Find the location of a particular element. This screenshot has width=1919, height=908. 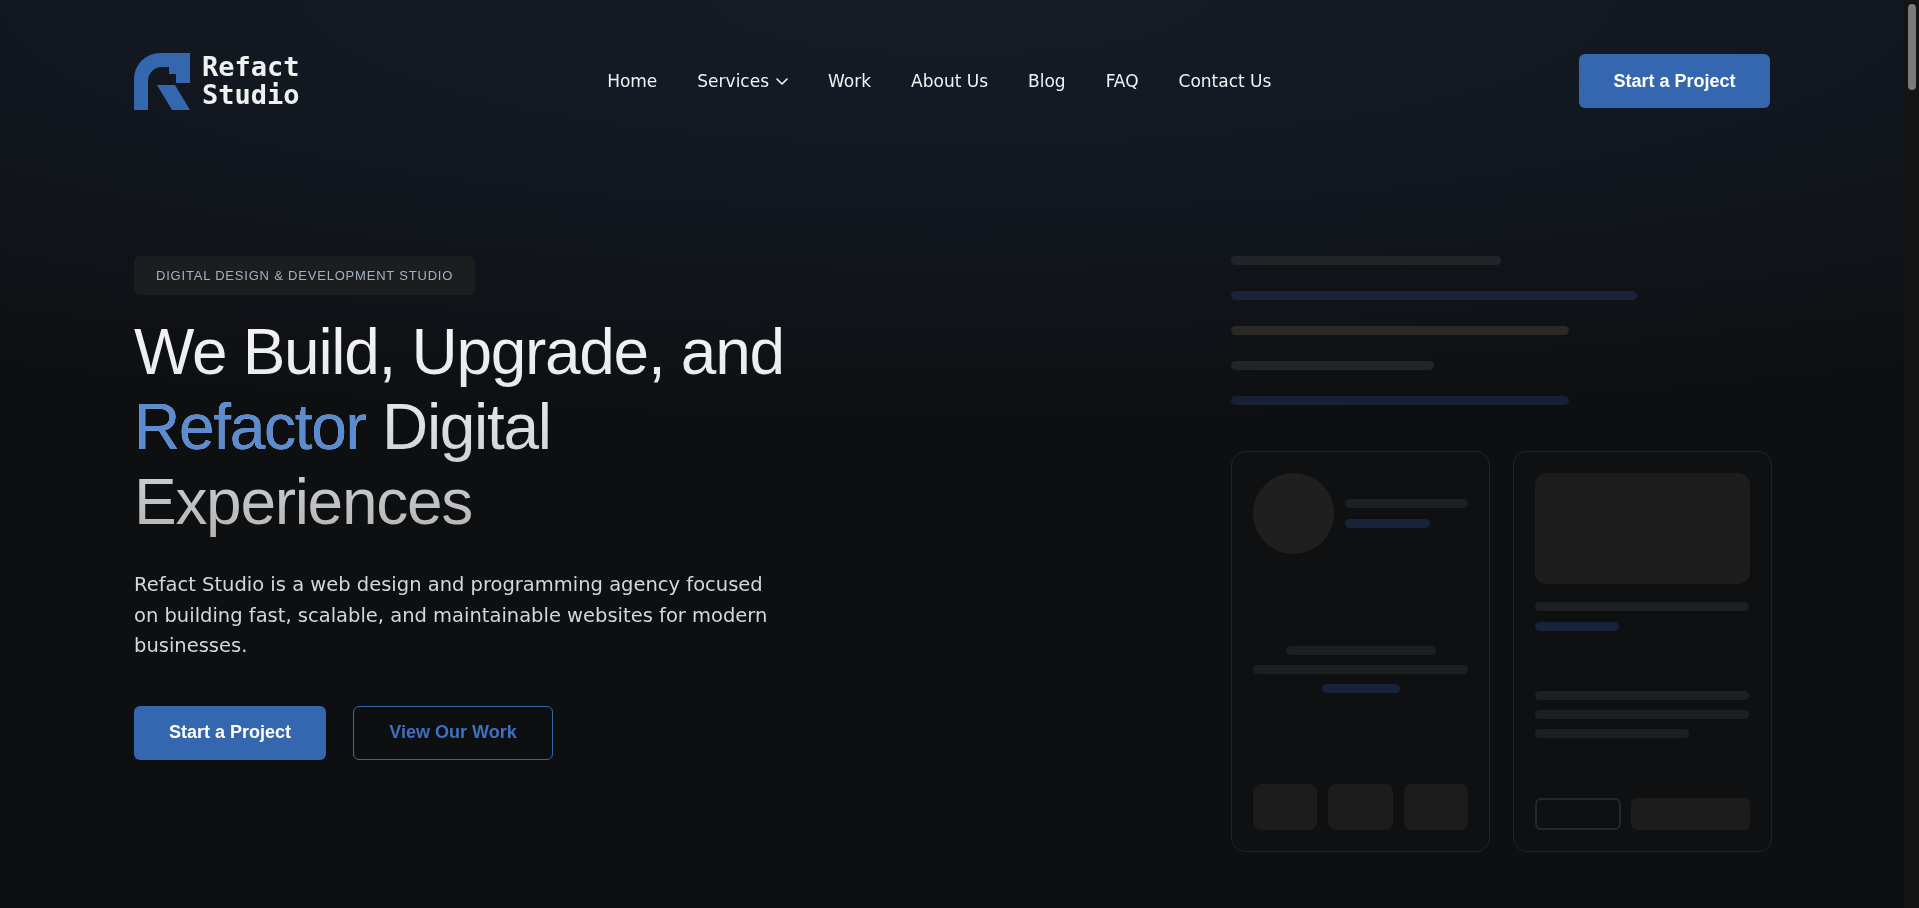

view-work-button: View Our Work is located at coordinates (453, 732).